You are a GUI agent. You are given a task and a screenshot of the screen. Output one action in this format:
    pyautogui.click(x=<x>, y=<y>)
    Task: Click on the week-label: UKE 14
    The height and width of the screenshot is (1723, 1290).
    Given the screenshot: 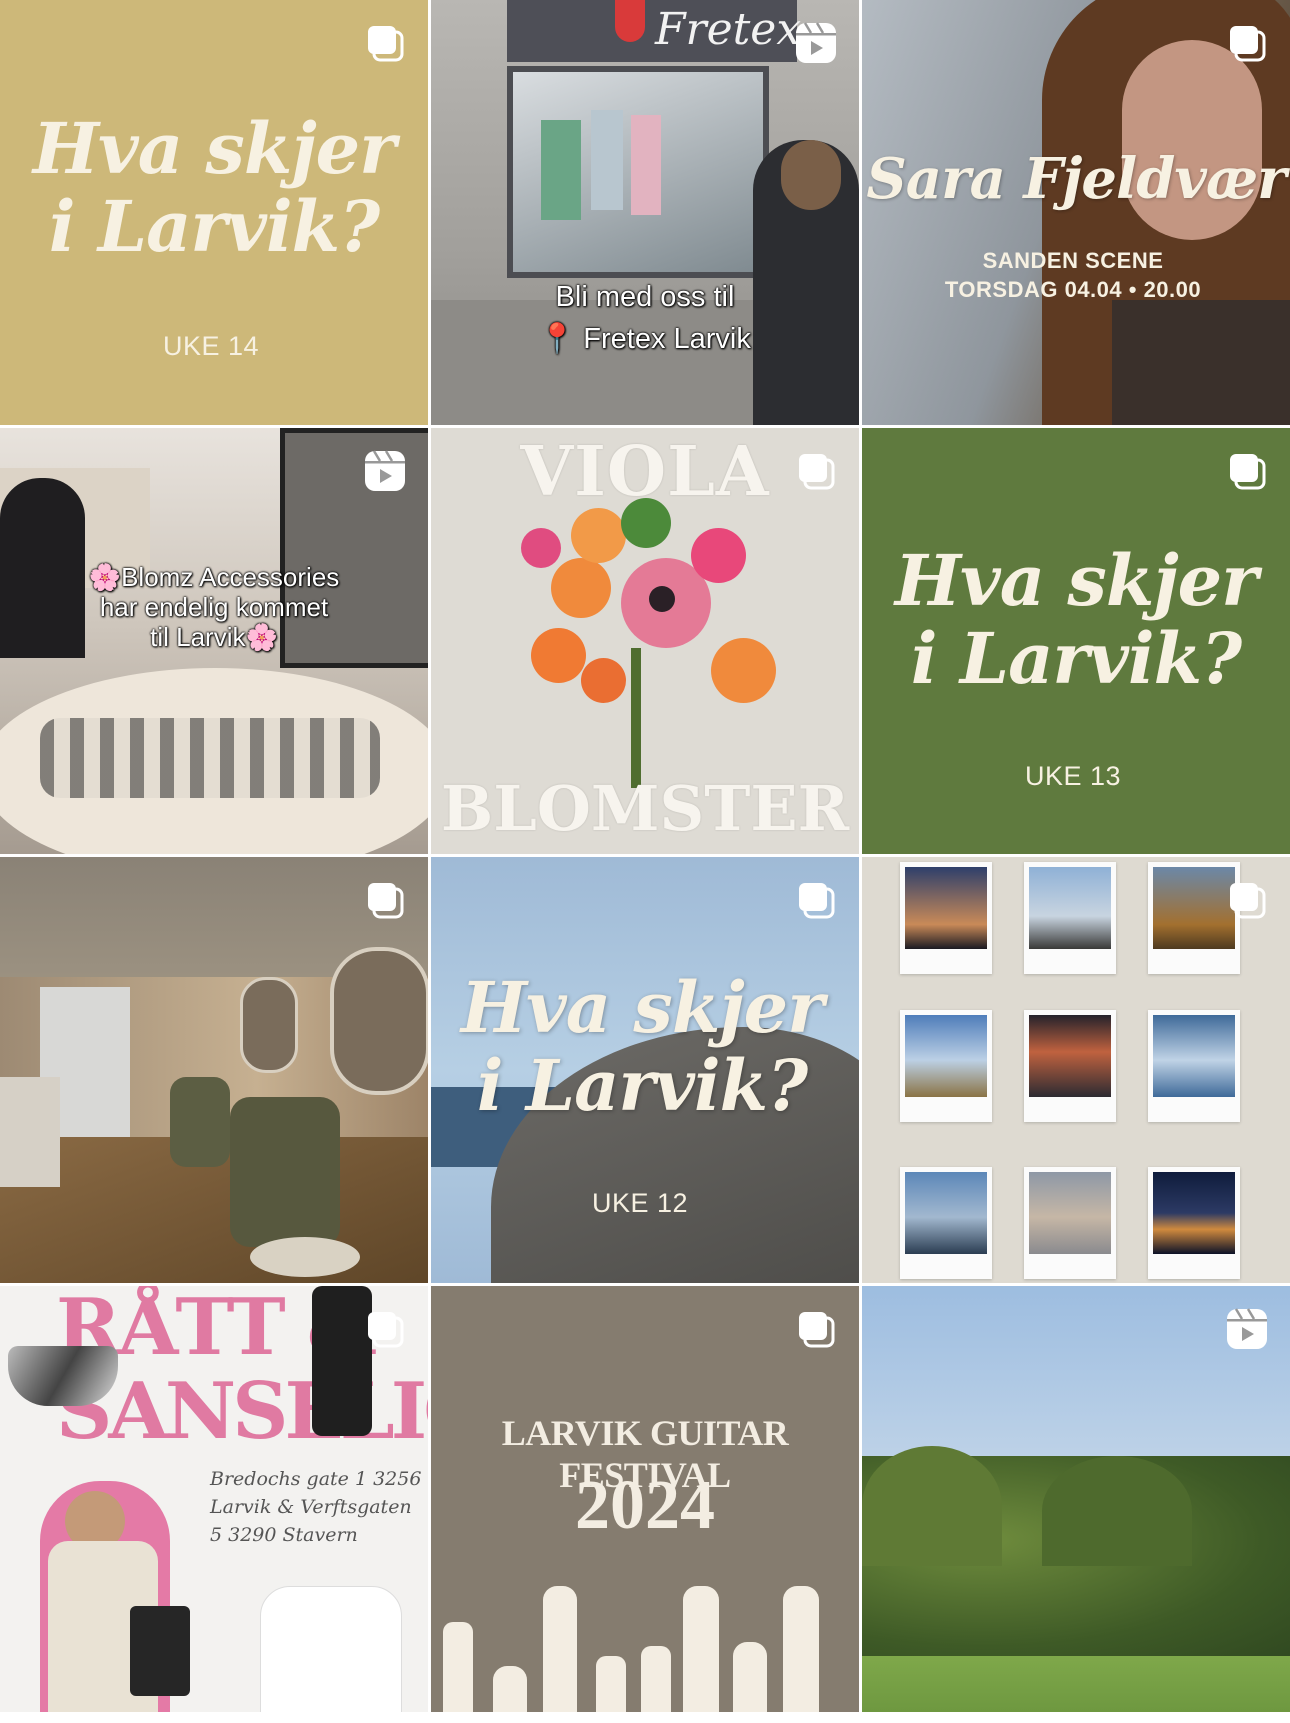 What is the action you would take?
    pyautogui.click(x=211, y=346)
    